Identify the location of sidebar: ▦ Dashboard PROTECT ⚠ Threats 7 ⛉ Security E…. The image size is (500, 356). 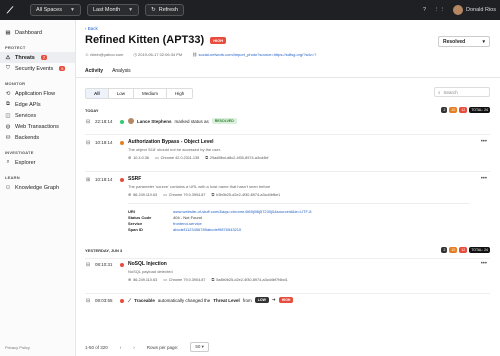
(38, 188).